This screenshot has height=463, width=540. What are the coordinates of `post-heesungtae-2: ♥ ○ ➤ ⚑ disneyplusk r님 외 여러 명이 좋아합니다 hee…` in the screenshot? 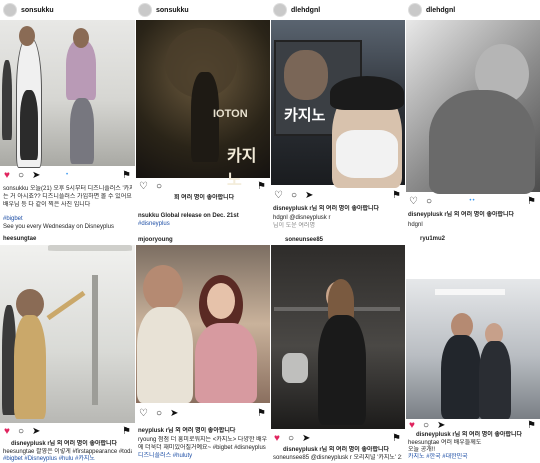 It's located at (472, 354).